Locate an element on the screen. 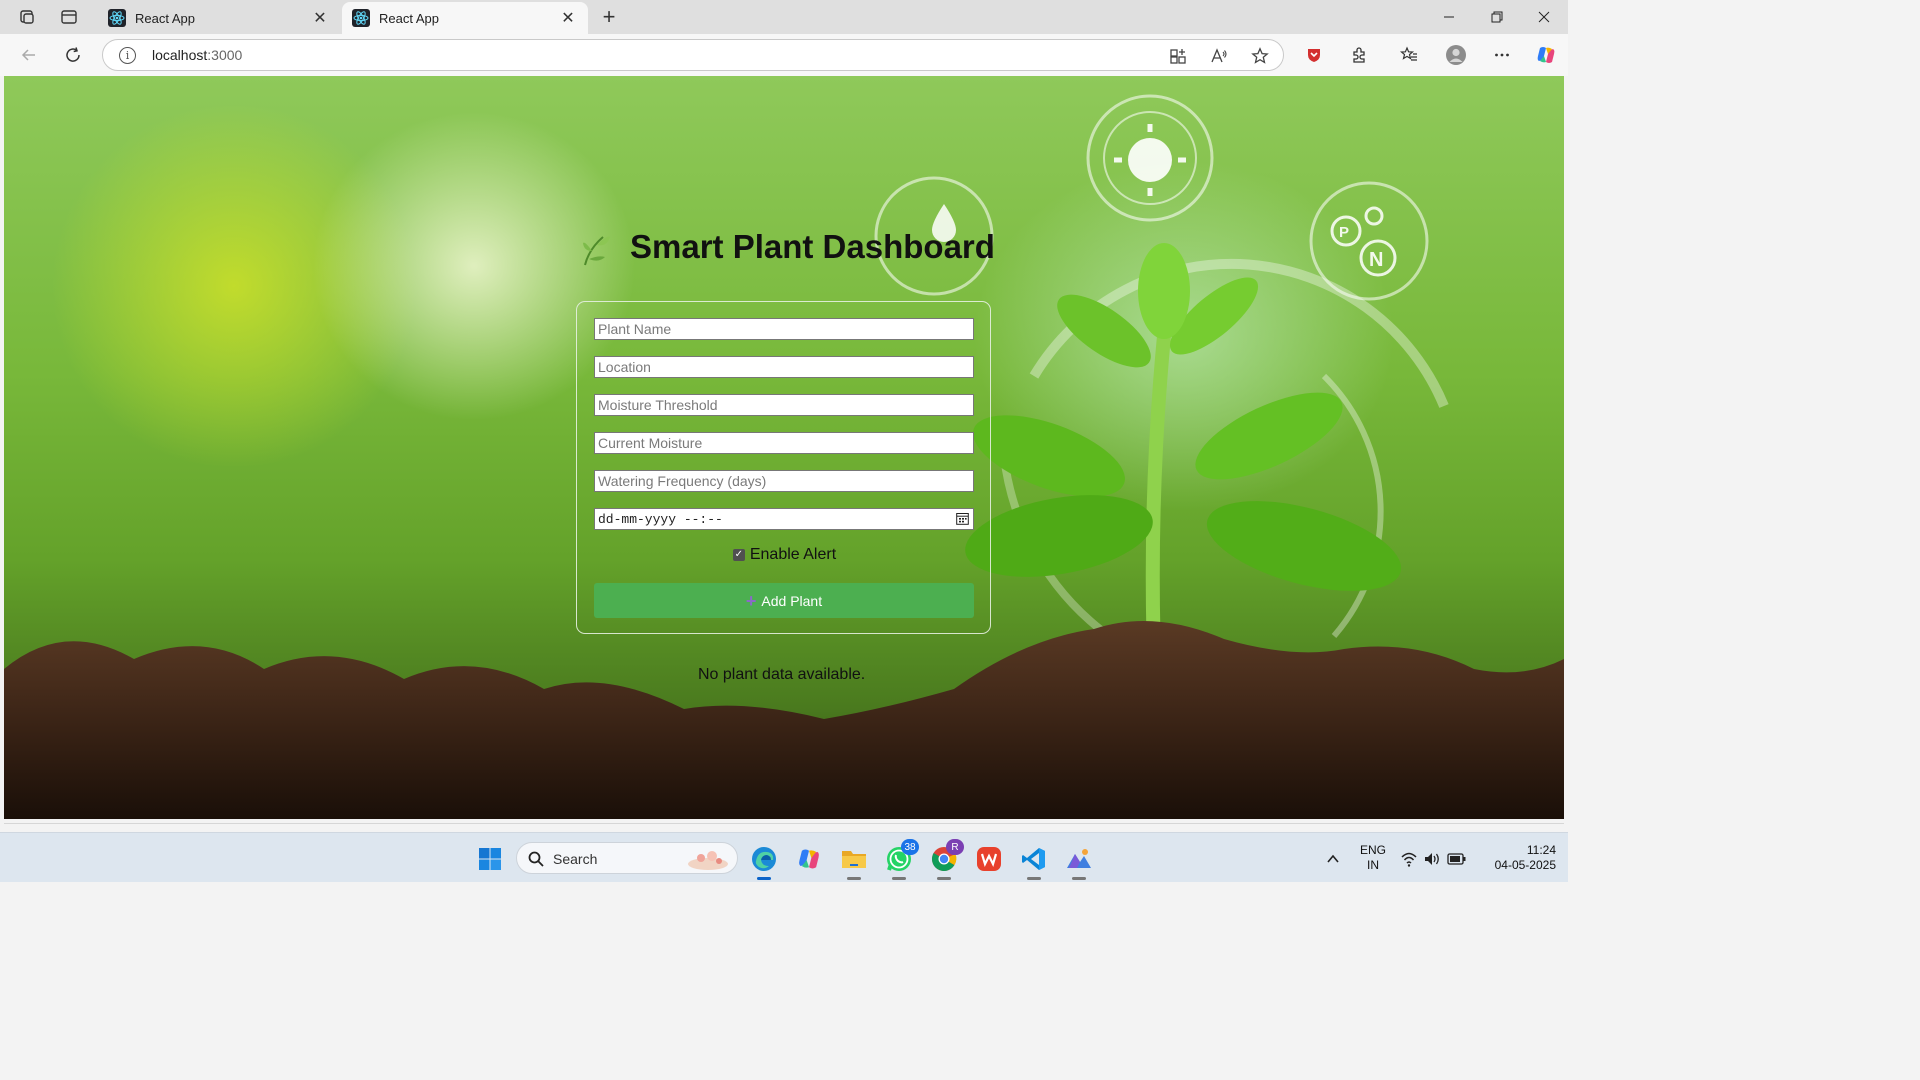 The width and height of the screenshot is (1920, 1080). current-moisture-input is located at coordinates (784, 443).